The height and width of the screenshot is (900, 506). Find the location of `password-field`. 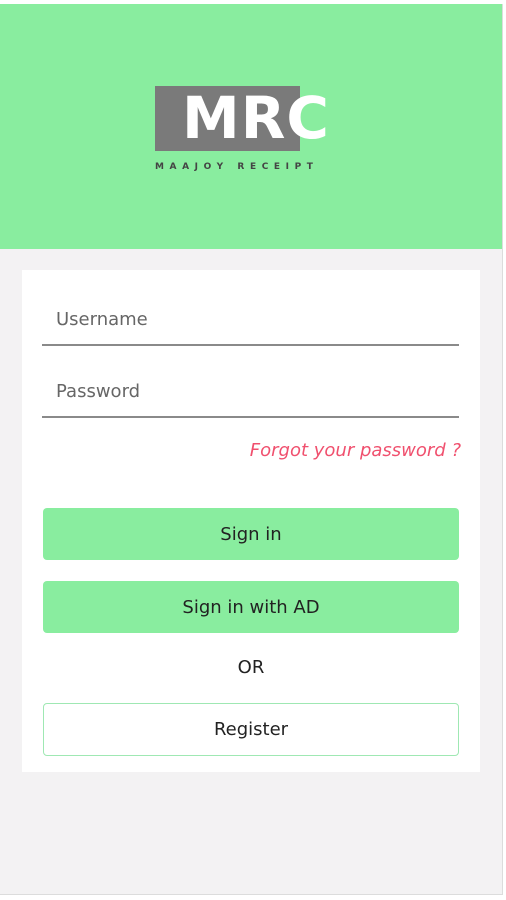

password-field is located at coordinates (250, 392).